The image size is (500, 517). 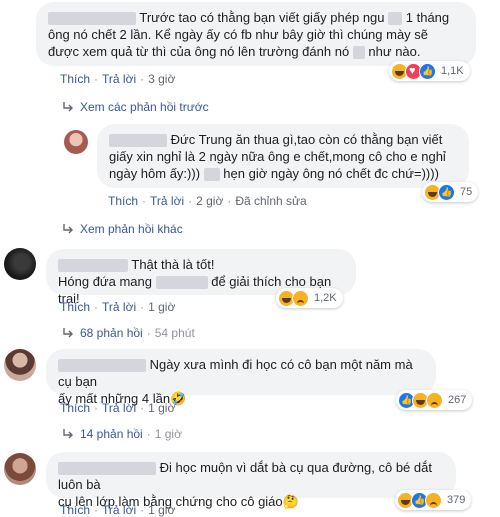 I want to click on reaction-count: 267, so click(x=457, y=400).